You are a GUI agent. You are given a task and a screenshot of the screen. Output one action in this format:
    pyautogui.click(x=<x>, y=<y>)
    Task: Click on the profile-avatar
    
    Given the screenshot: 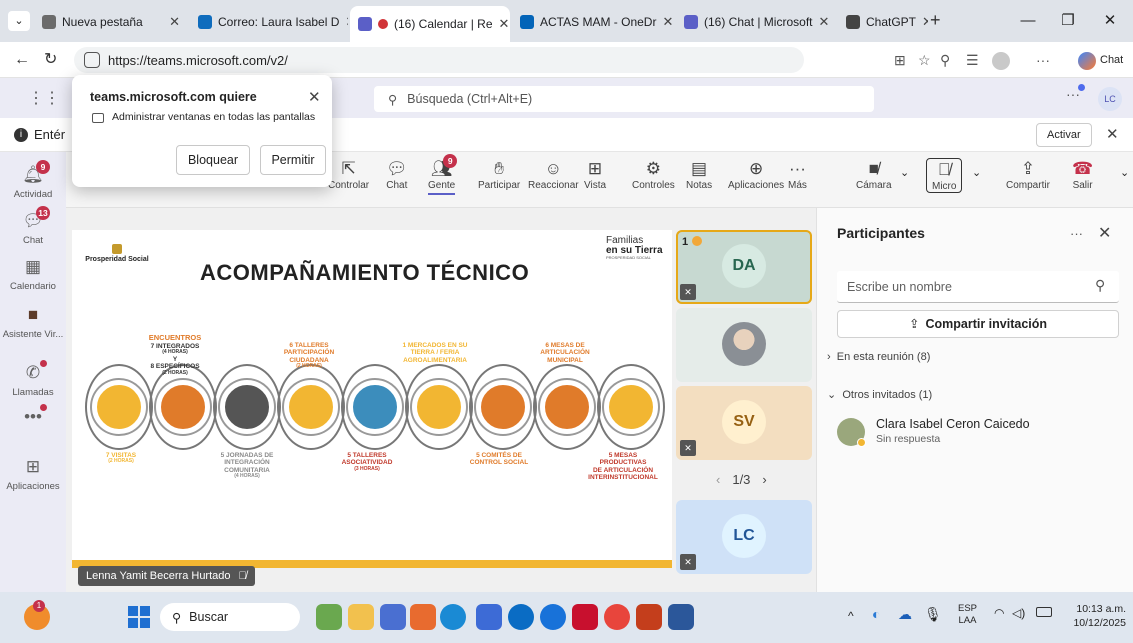 What is the action you would take?
    pyautogui.click(x=1001, y=61)
    